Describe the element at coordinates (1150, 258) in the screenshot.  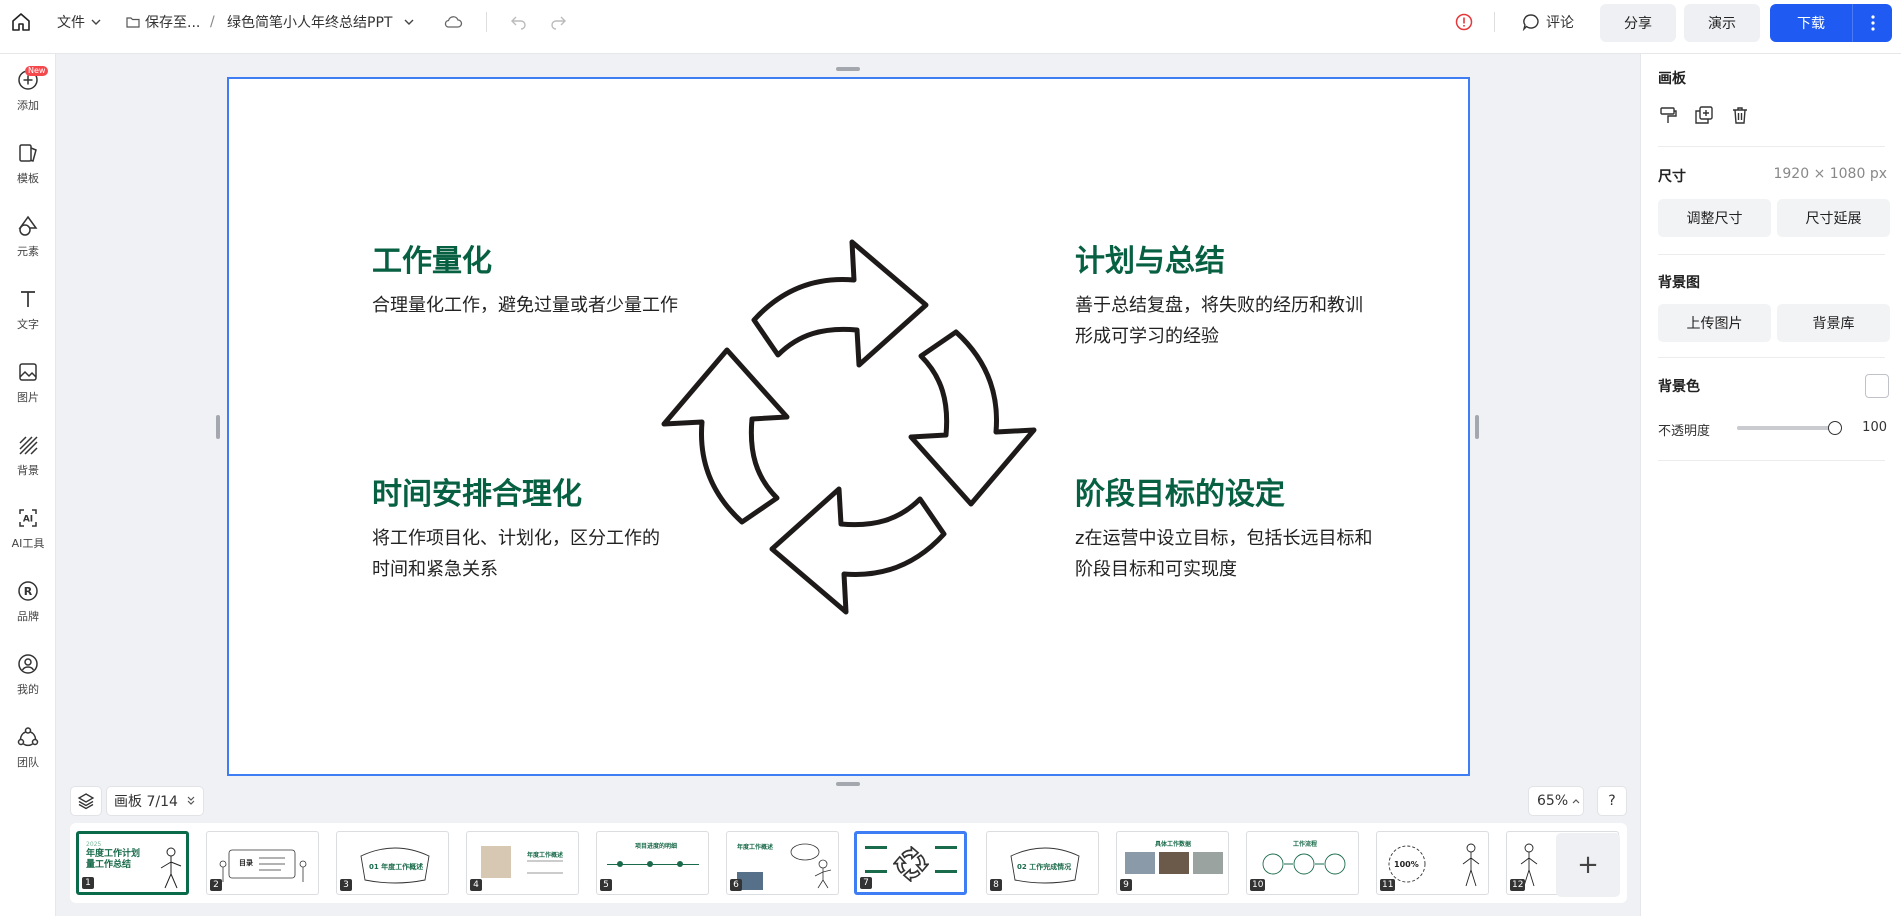
I see `section-title-plan-summary: 计划与总结` at that location.